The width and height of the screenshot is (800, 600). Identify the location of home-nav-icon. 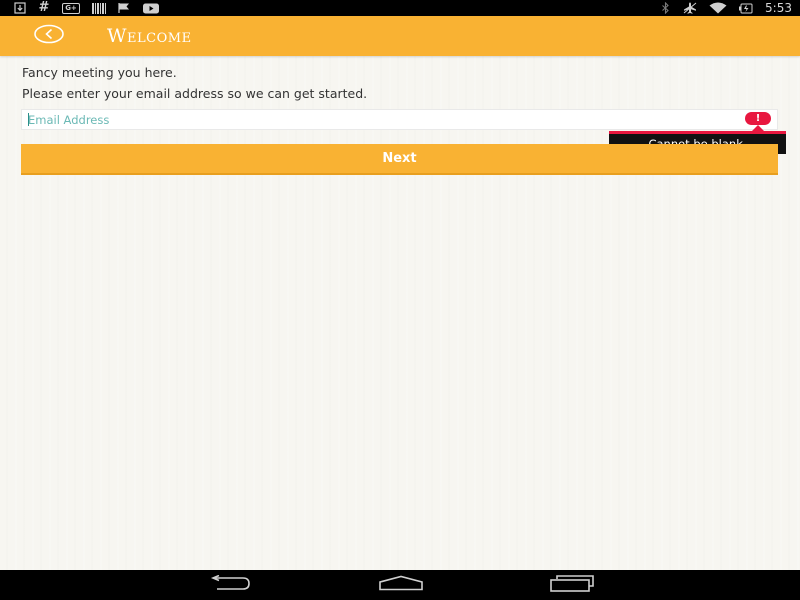
(401, 585).